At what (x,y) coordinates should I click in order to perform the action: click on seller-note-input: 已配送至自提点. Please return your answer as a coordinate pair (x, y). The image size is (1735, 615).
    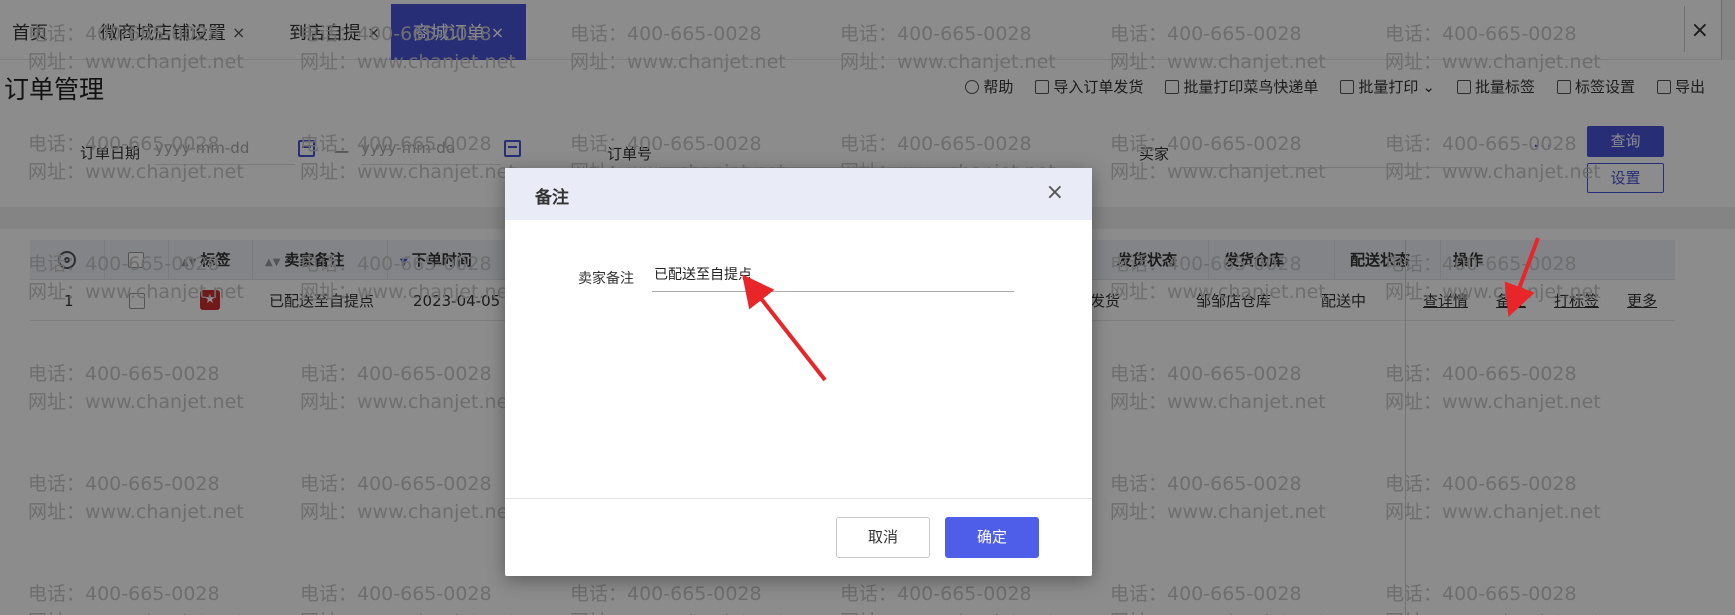
    Looking at the image, I should click on (833, 277).